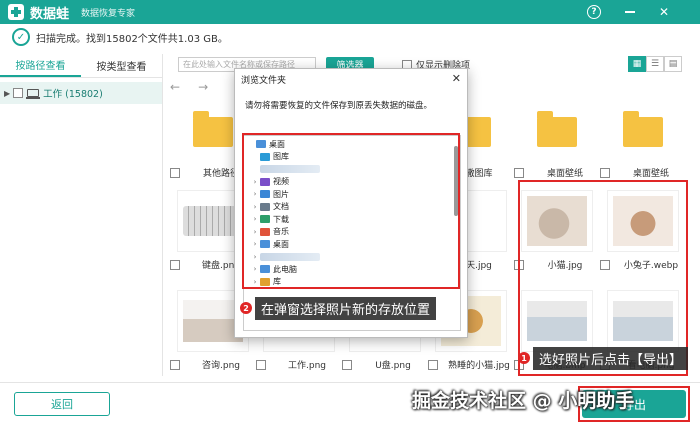 The height and width of the screenshot is (426, 700). What do you see at coordinates (21, 37) in the screenshot?
I see `check-icon: ✓` at bounding box center [21, 37].